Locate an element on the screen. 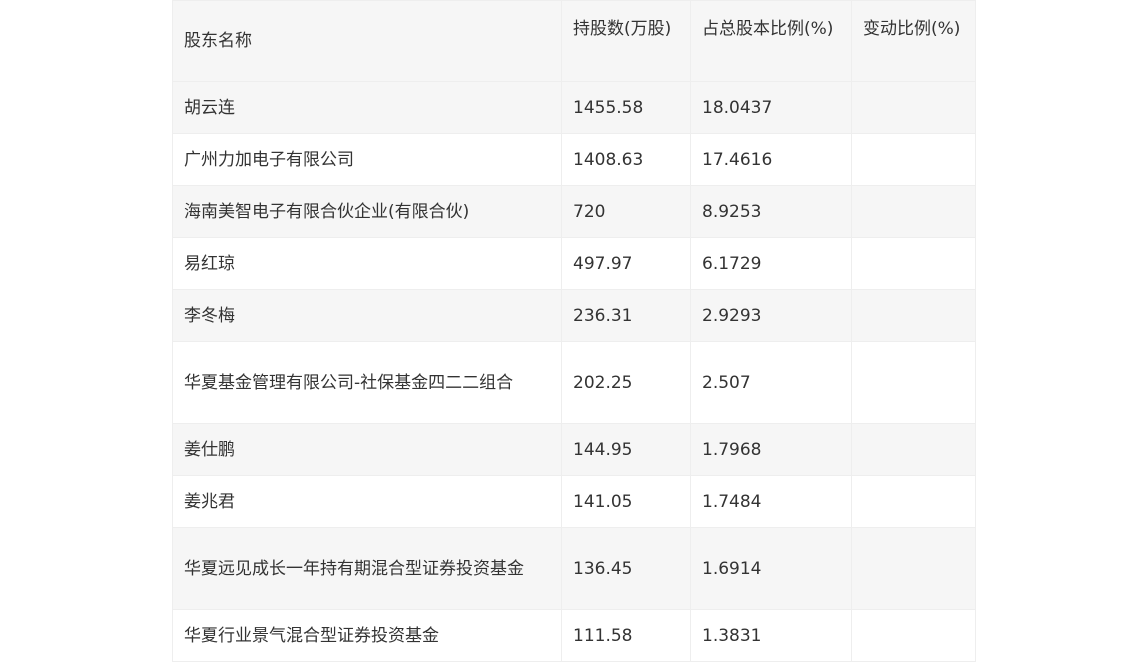  cell-ratio: 8.9253 is located at coordinates (771, 211).